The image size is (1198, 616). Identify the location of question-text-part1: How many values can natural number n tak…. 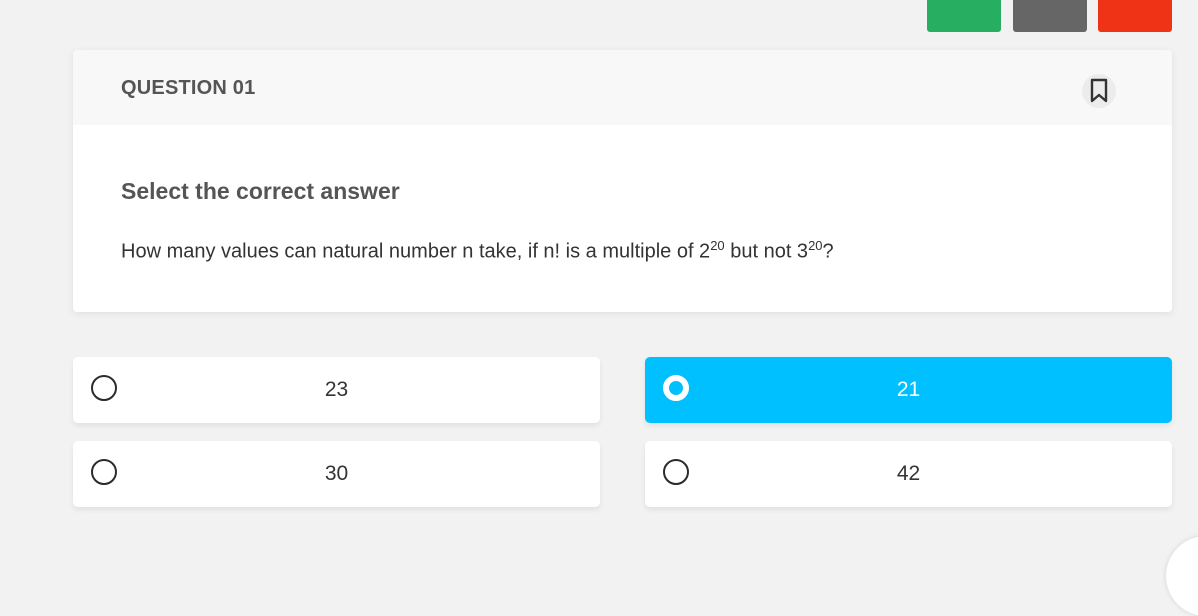
(416, 251).